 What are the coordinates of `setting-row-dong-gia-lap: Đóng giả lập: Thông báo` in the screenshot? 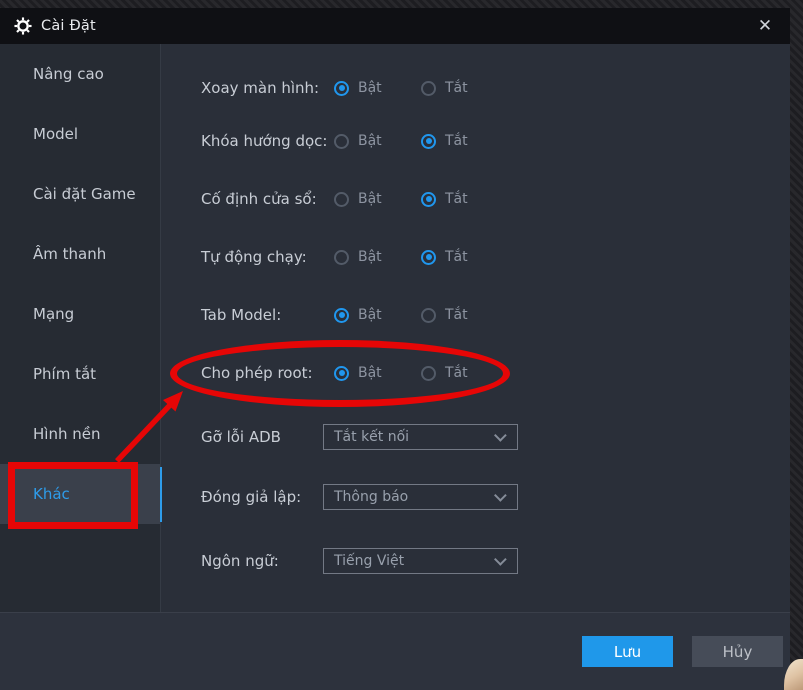 It's located at (476, 497).